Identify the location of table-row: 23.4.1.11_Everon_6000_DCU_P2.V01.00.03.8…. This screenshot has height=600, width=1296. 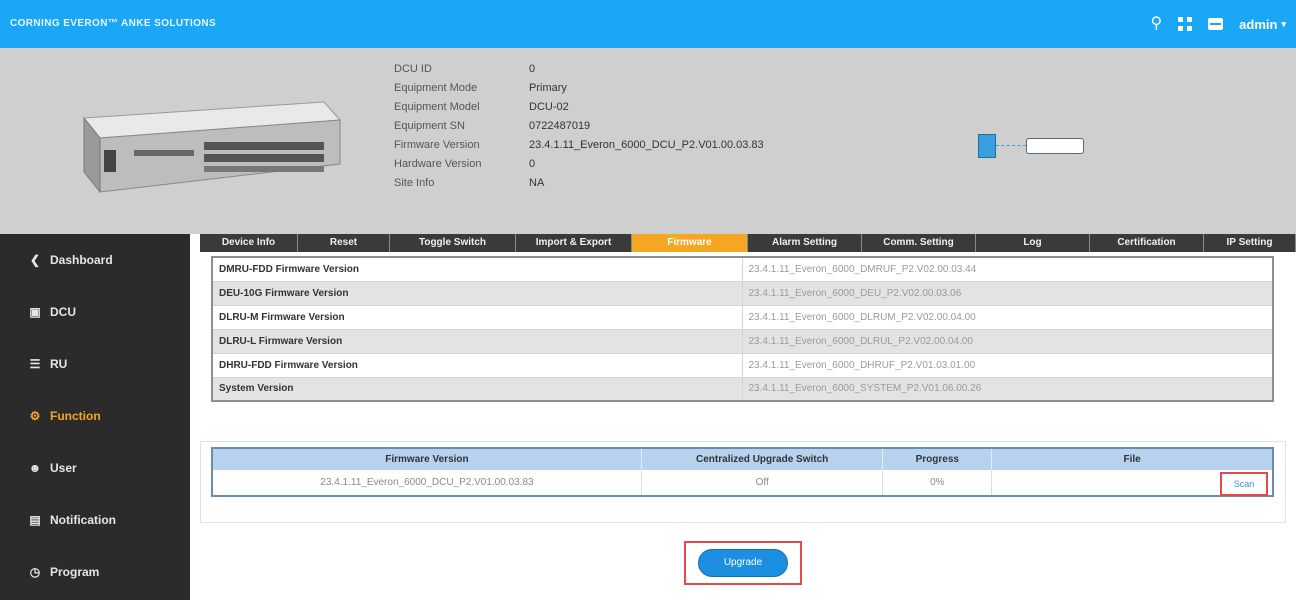
(743, 483).